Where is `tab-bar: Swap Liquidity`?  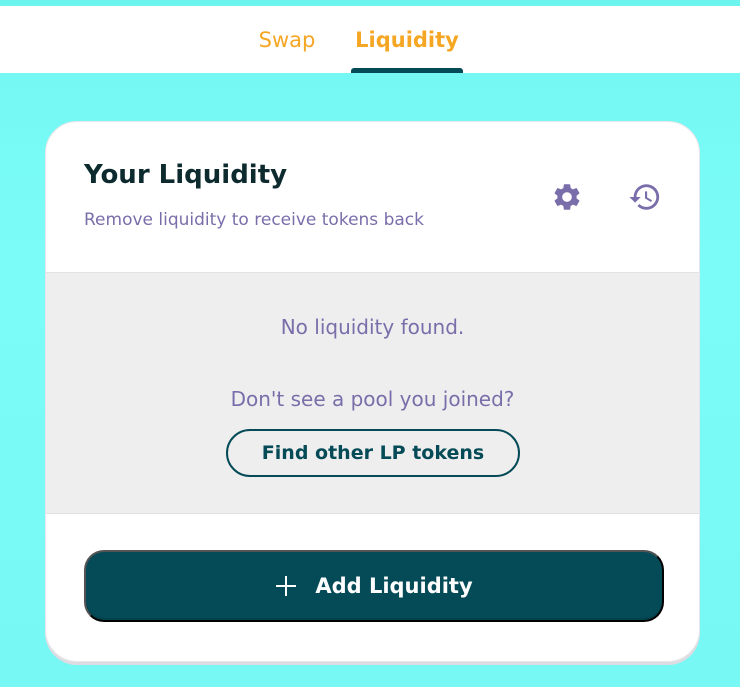 tab-bar: Swap Liquidity is located at coordinates (370, 39).